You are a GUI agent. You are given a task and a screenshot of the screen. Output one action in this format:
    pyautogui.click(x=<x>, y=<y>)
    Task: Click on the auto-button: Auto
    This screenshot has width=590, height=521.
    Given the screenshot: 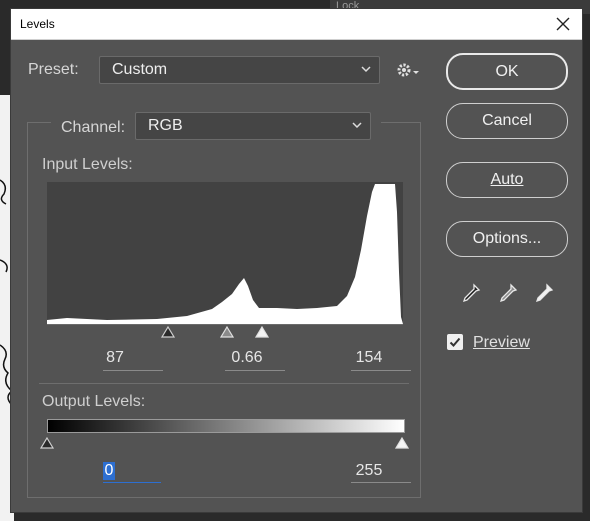 What is the action you would take?
    pyautogui.click(x=507, y=180)
    